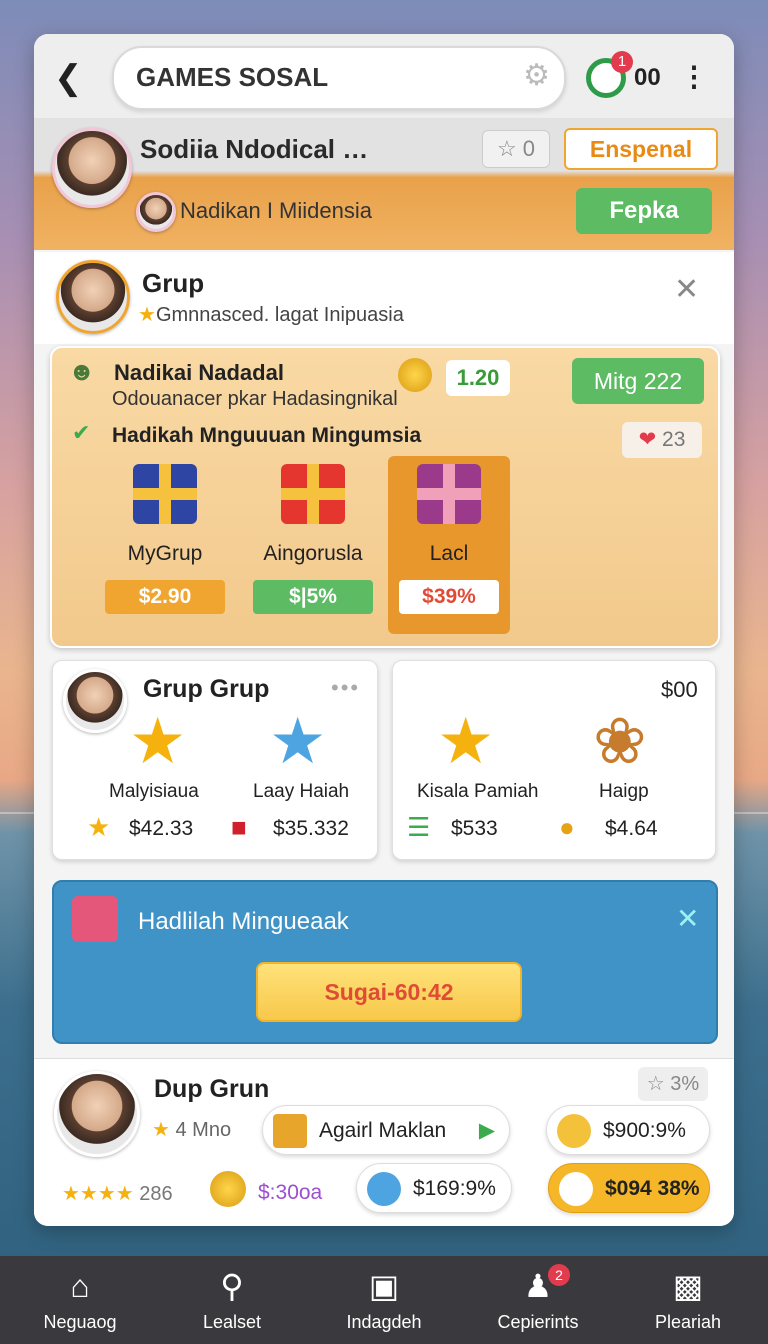  Describe the element at coordinates (536, 75) in the screenshot. I see `settings-gear-icon: ⚙` at that location.